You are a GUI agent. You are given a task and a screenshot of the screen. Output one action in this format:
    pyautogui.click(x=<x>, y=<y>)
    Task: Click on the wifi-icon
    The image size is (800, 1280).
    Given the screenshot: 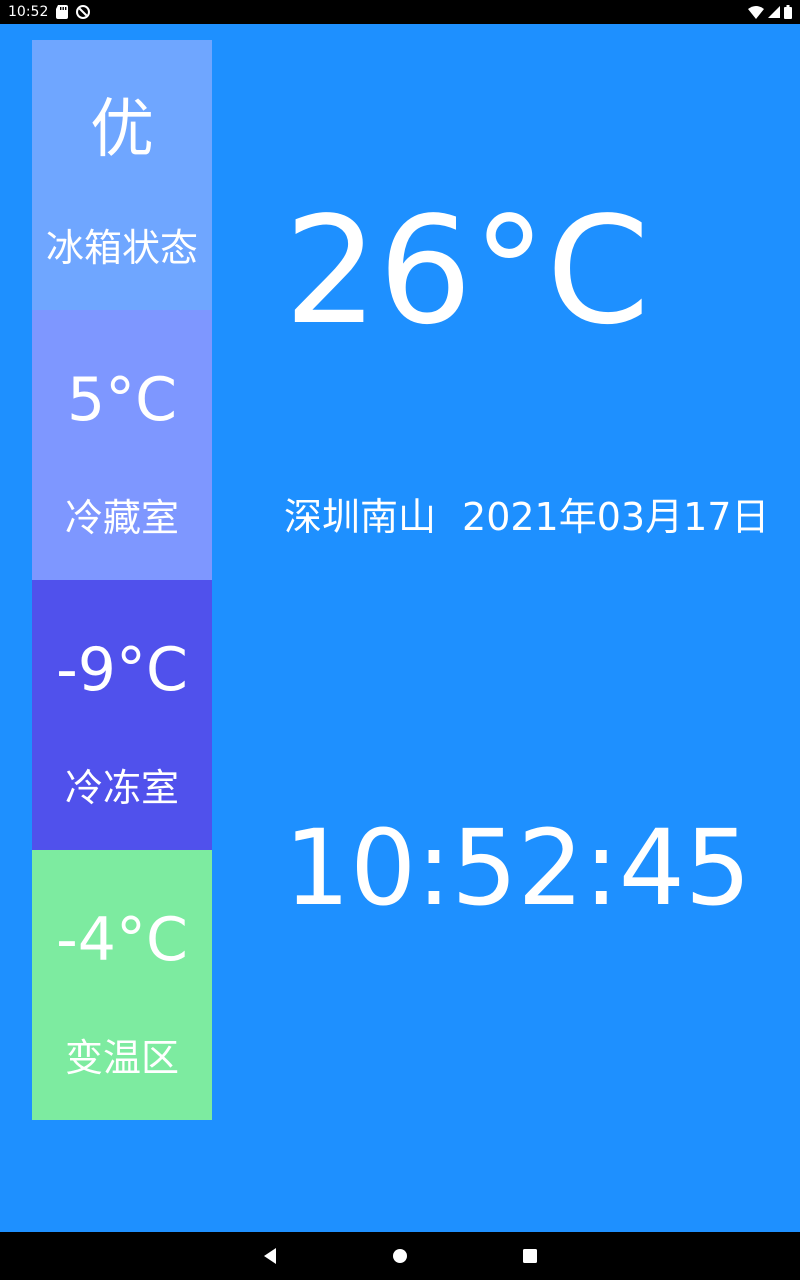 What is the action you would take?
    pyautogui.click(x=756, y=12)
    